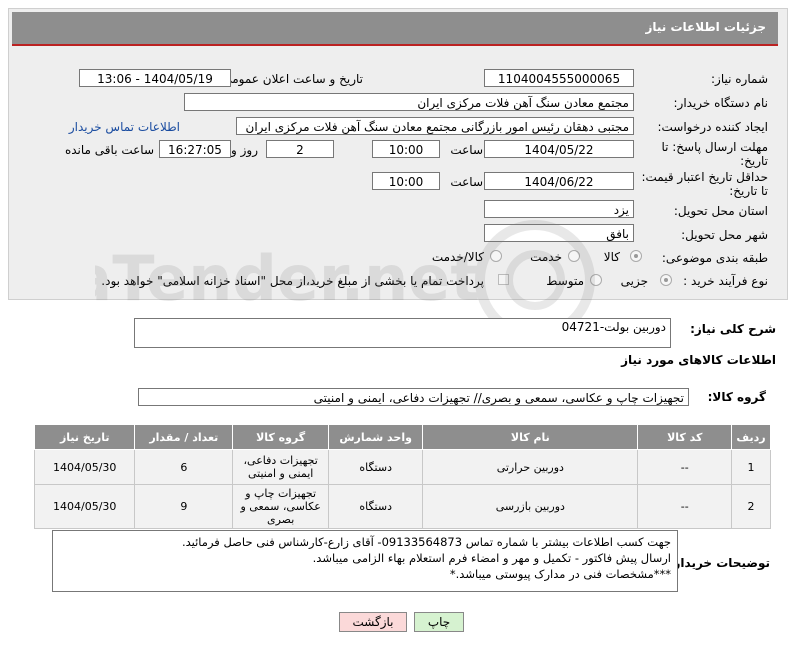 This screenshot has height=649, width=788. What do you see at coordinates (560, 574) in the screenshot?
I see `buyer-notes-line: ***مشخصات فنی در مدارک پیوستی میباشد.*` at bounding box center [560, 574].